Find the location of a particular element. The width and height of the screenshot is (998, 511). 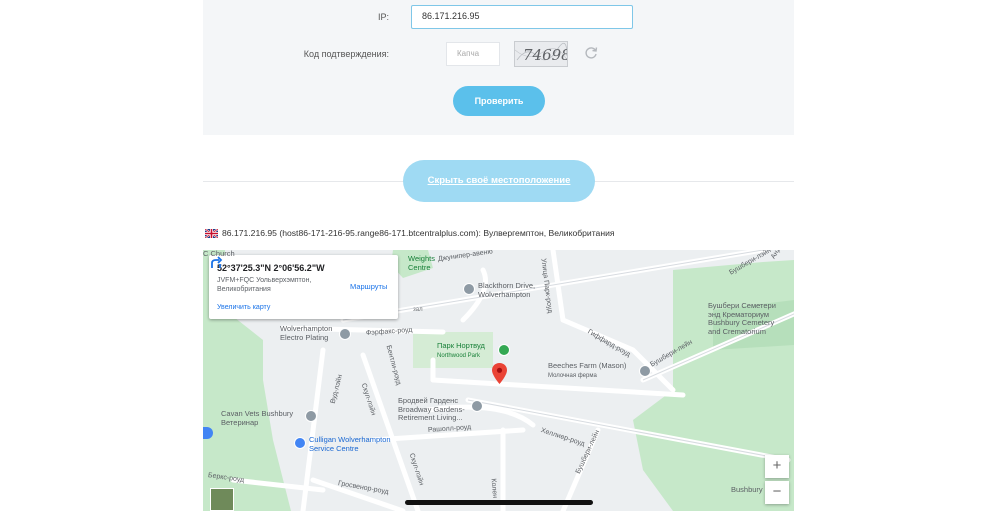

poi-electro-plating is located at coordinates (345, 334).